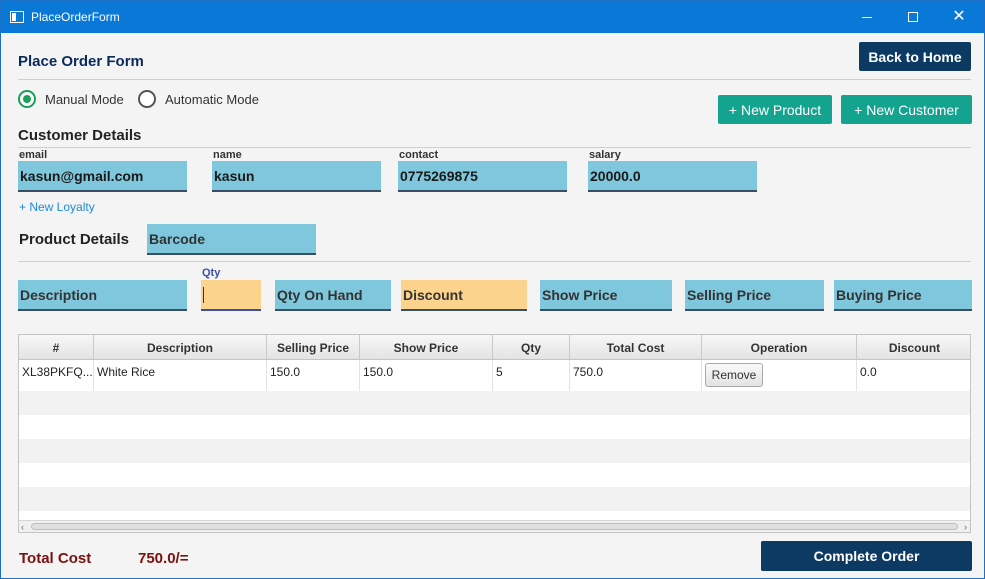 This screenshot has height=579, width=985. What do you see at coordinates (734, 375) in the screenshot?
I see `remove-button: Remove` at bounding box center [734, 375].